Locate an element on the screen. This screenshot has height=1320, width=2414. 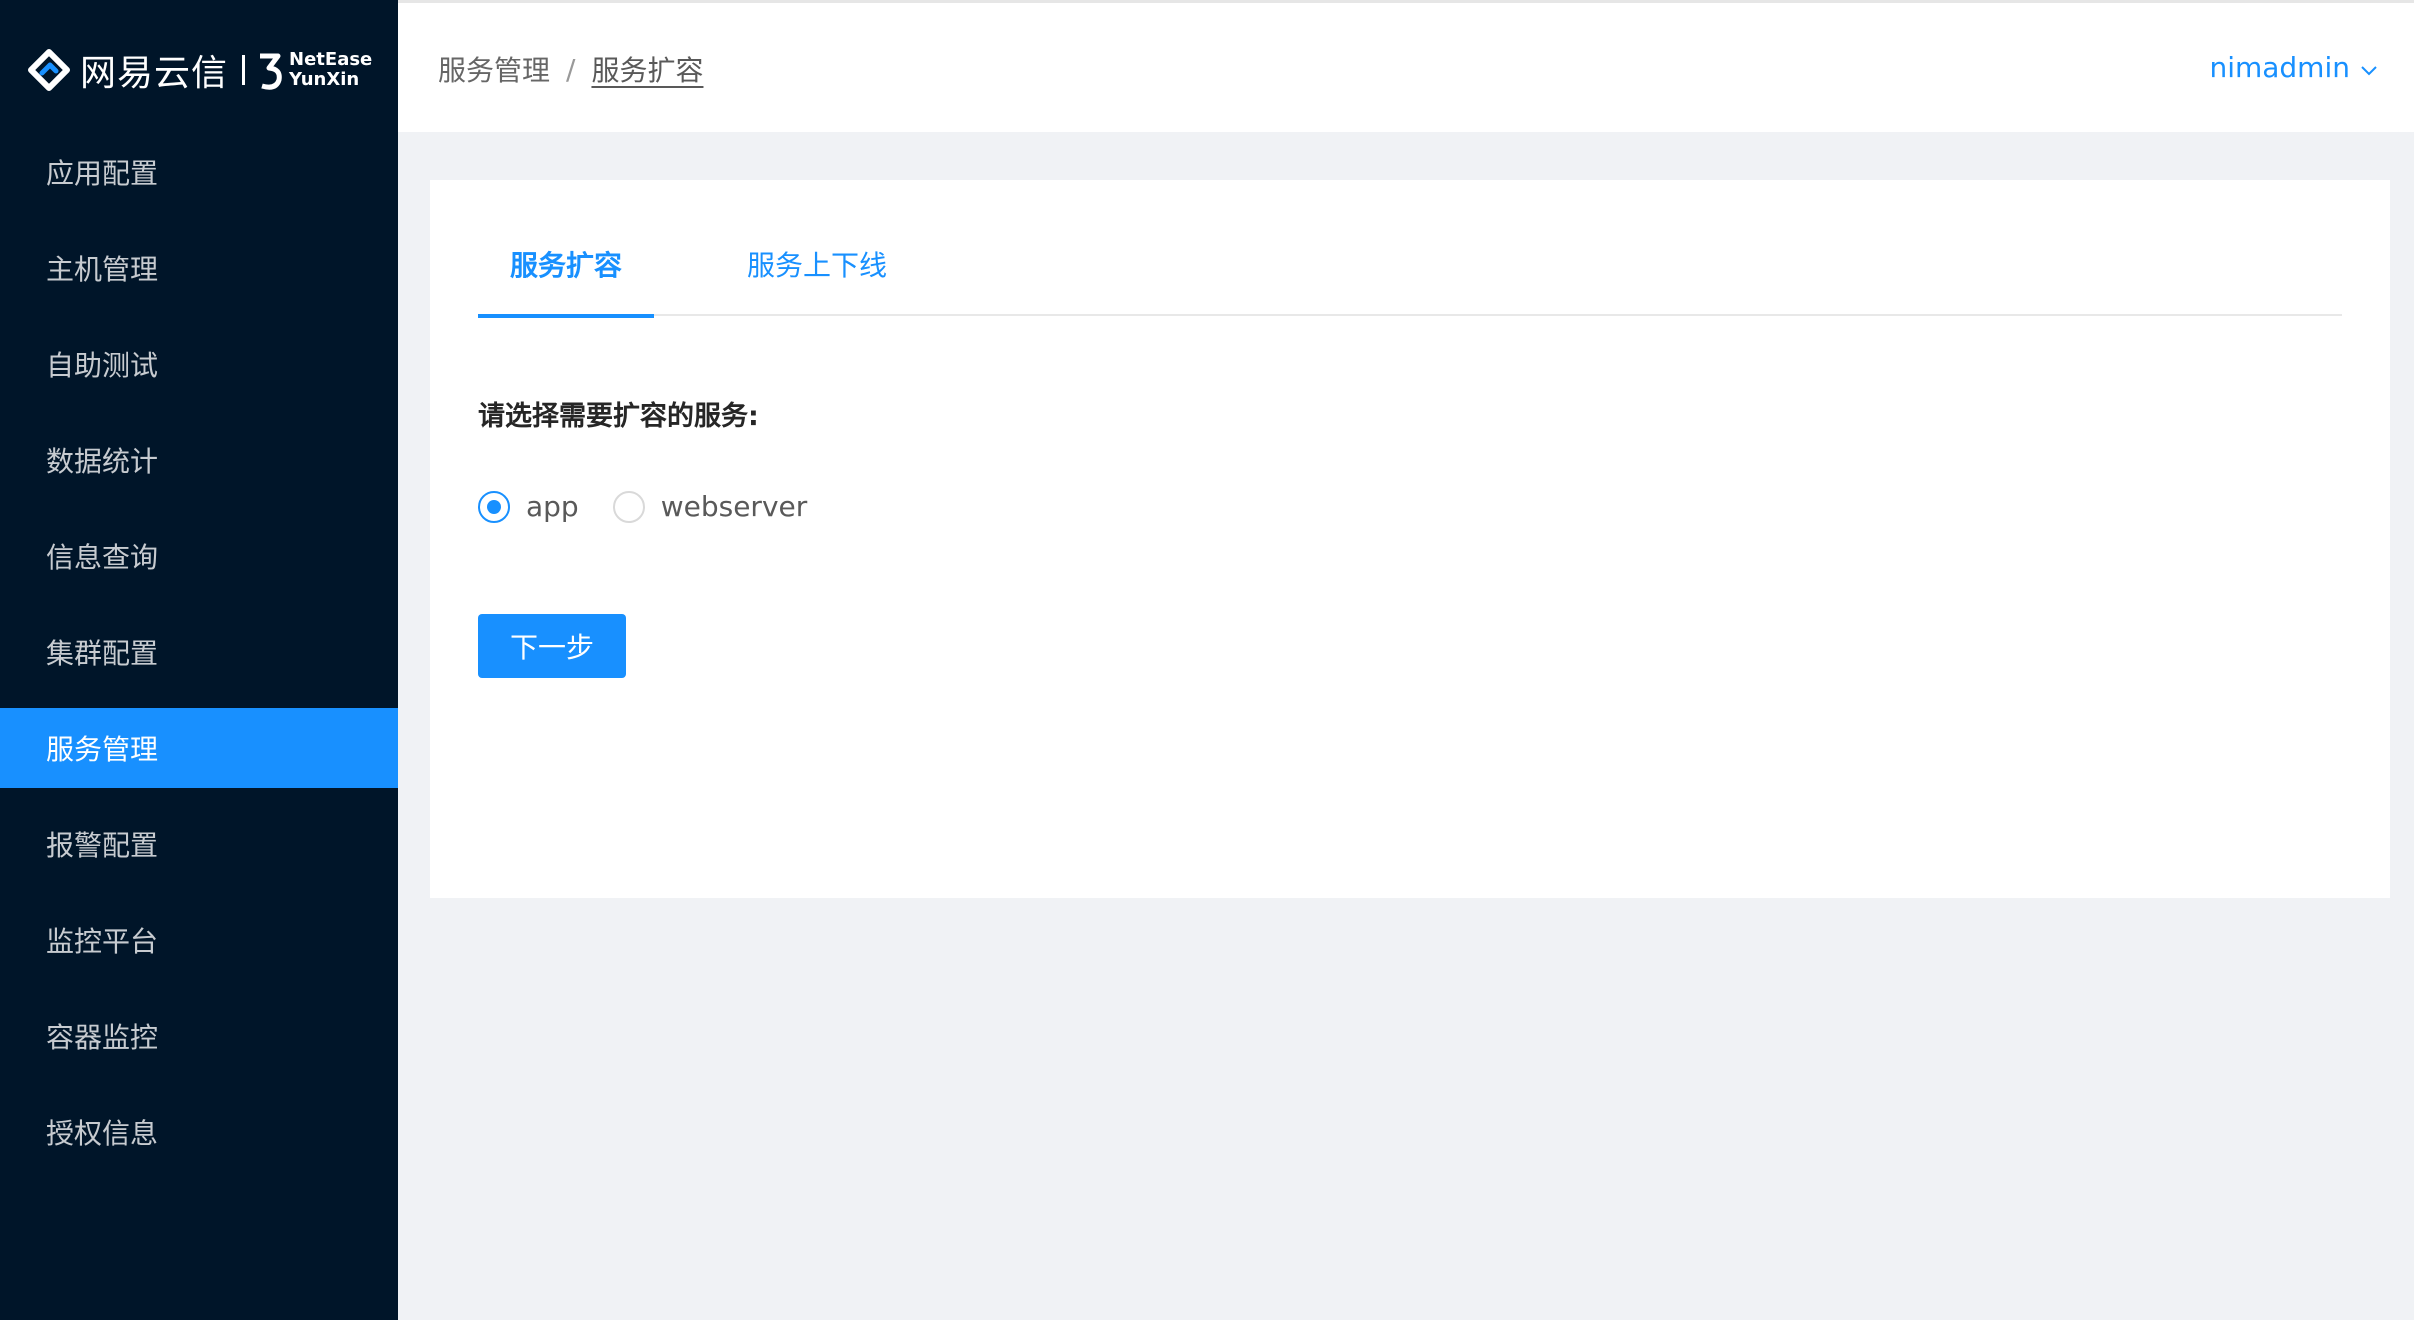
tab-service-online-offline: 服务上下线 is located at coordinates (817, 280).